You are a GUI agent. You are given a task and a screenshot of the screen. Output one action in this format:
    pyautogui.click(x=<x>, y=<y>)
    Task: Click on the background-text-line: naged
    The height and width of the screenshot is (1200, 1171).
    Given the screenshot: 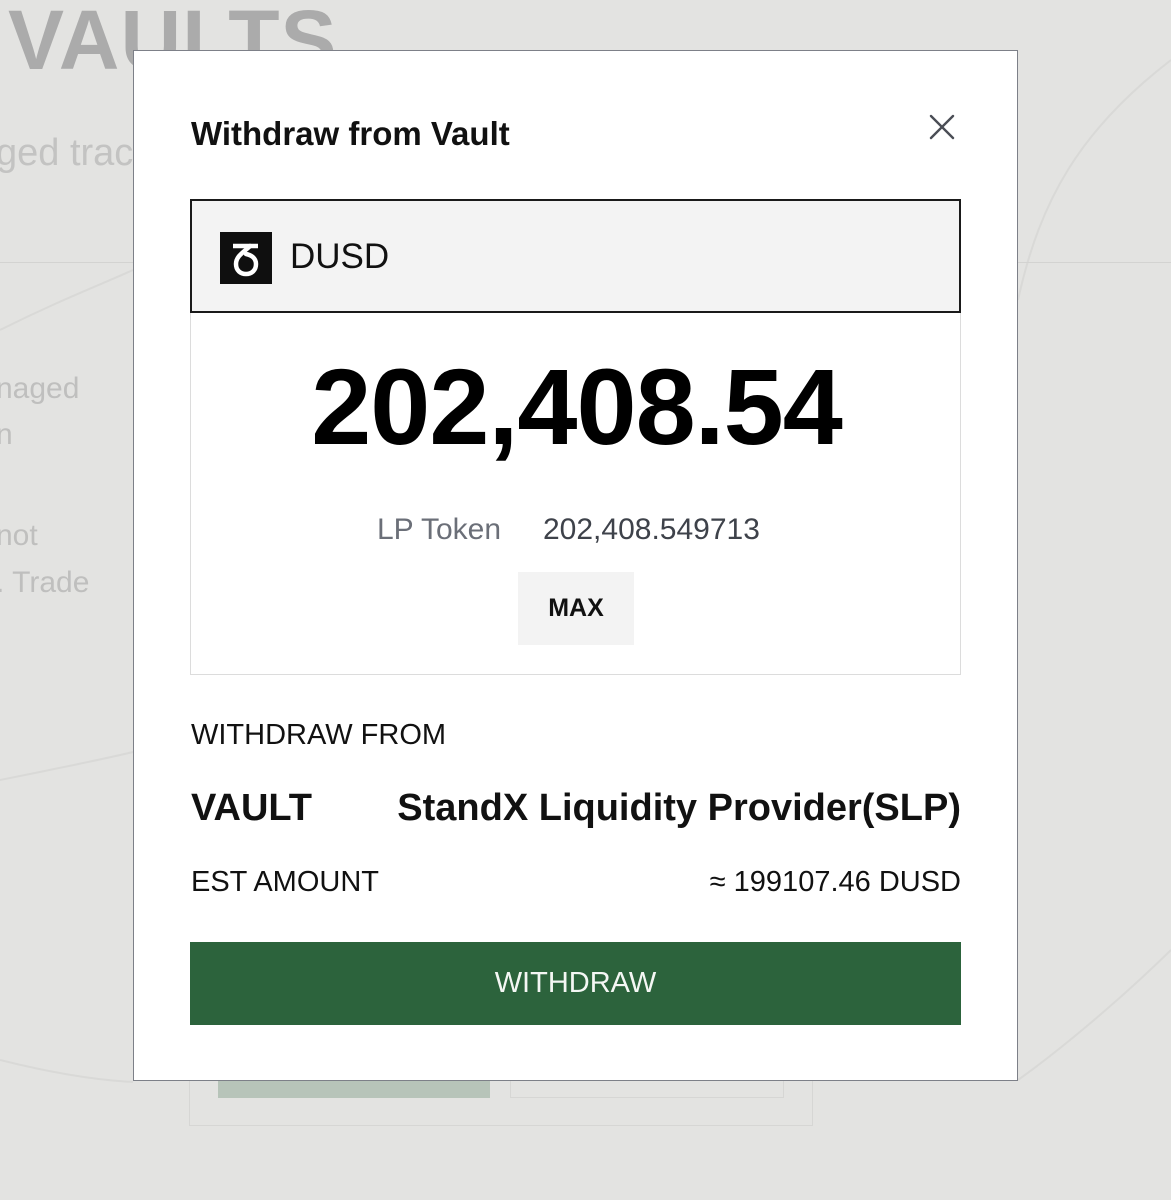 What is the action you would take?
    pyautogui.click(x=40, y=388)
    